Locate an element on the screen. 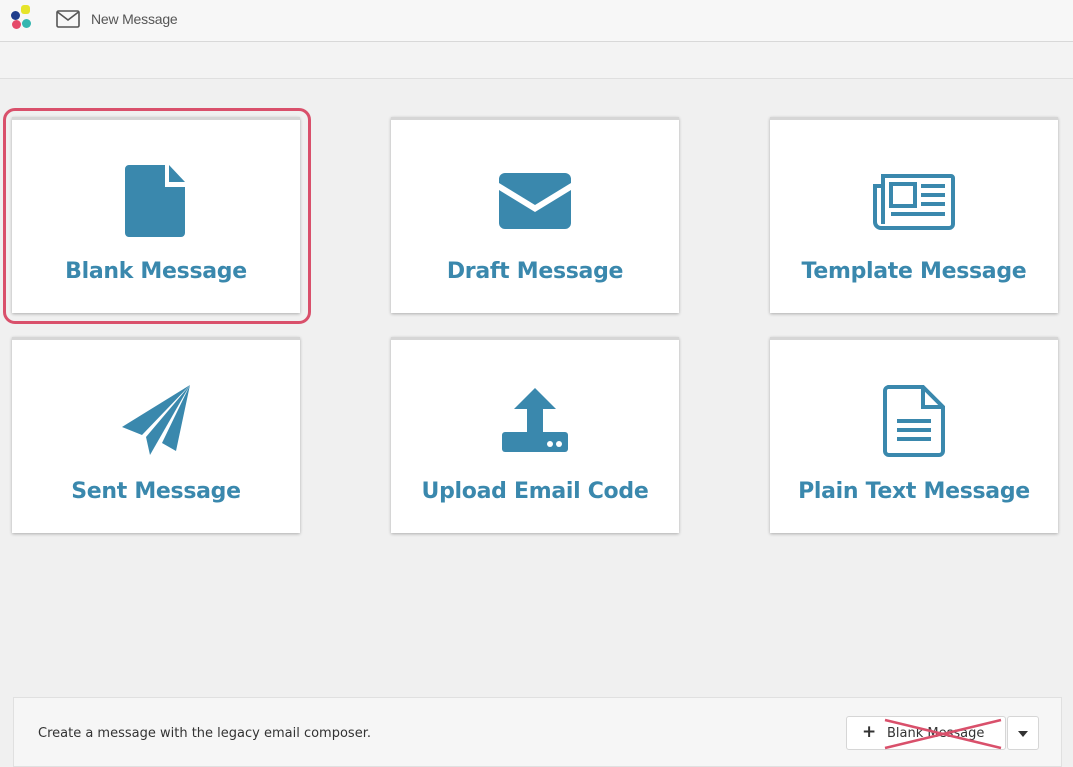  draft-message-card: Draft Message is located at coordinates (535, 215).